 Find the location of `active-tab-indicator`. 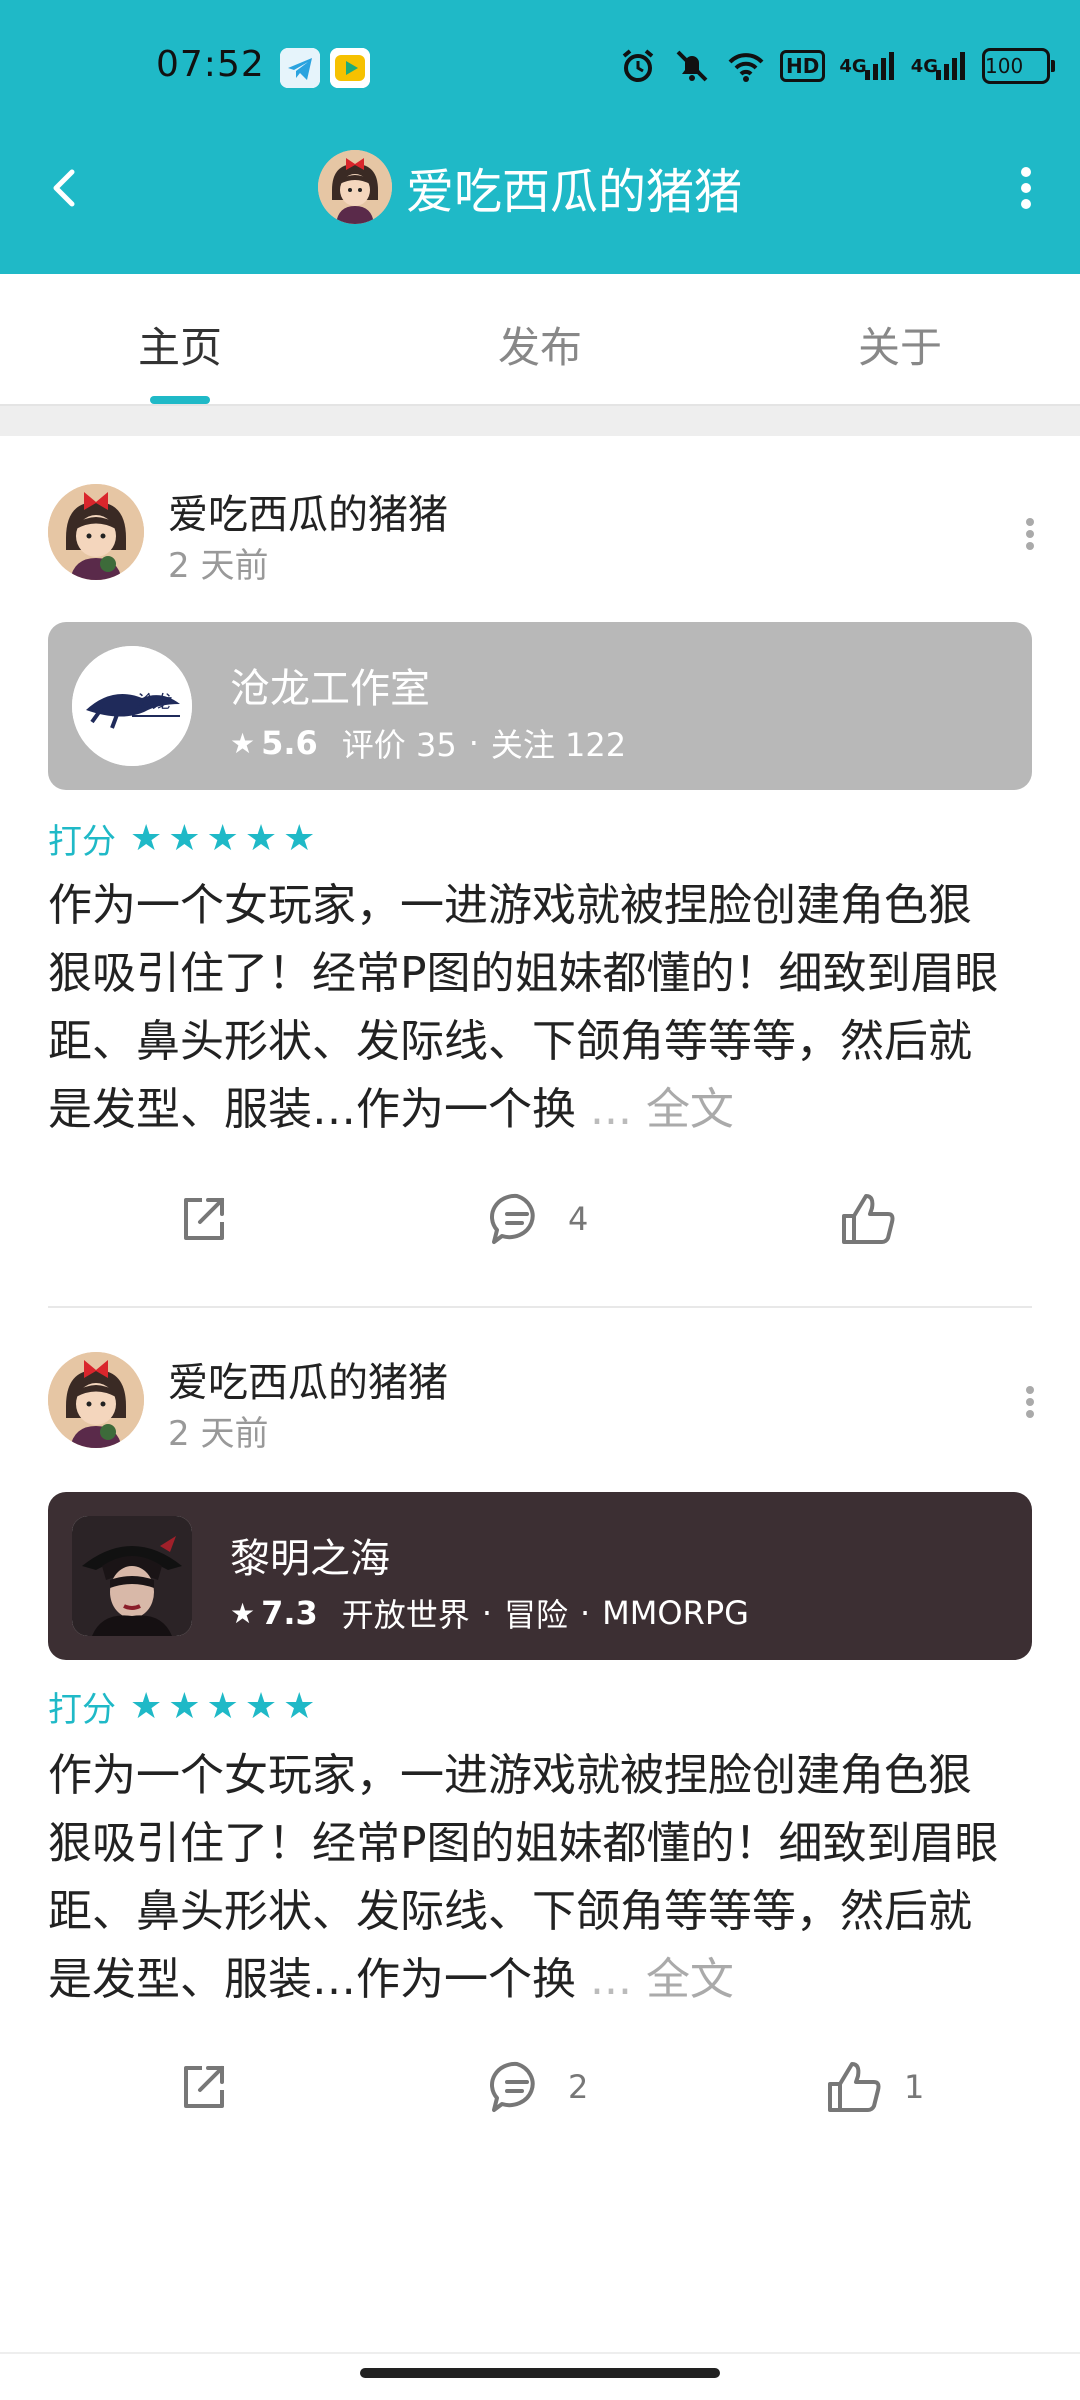

active-tab-indicator is located at coordinates (180, 400).